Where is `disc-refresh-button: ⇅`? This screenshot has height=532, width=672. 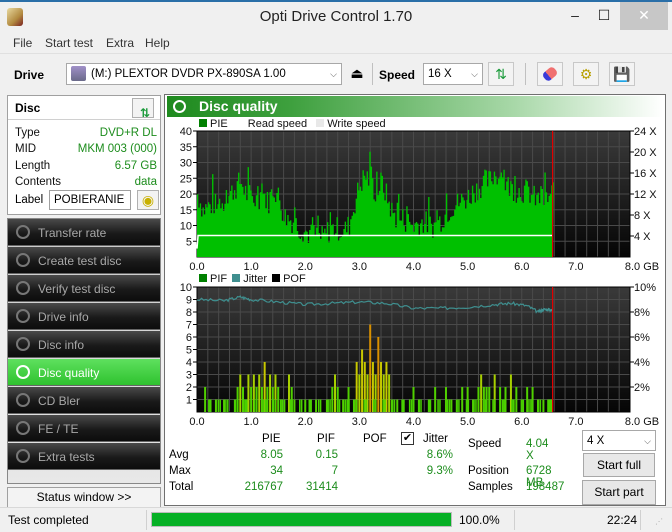 disc-refresh-button: ⇅ is located at coordinates (143, 109).